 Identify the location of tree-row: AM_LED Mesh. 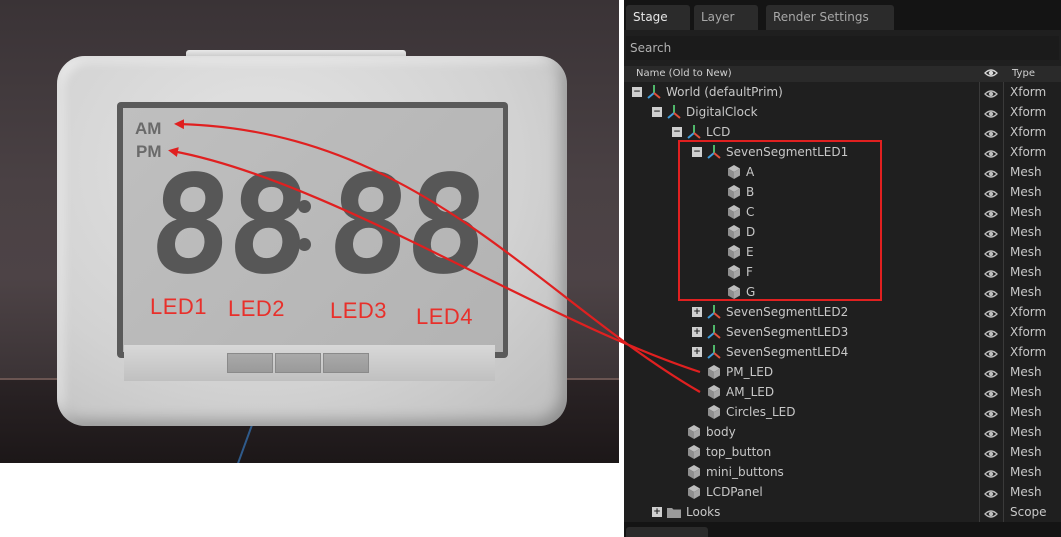
(842, 392).